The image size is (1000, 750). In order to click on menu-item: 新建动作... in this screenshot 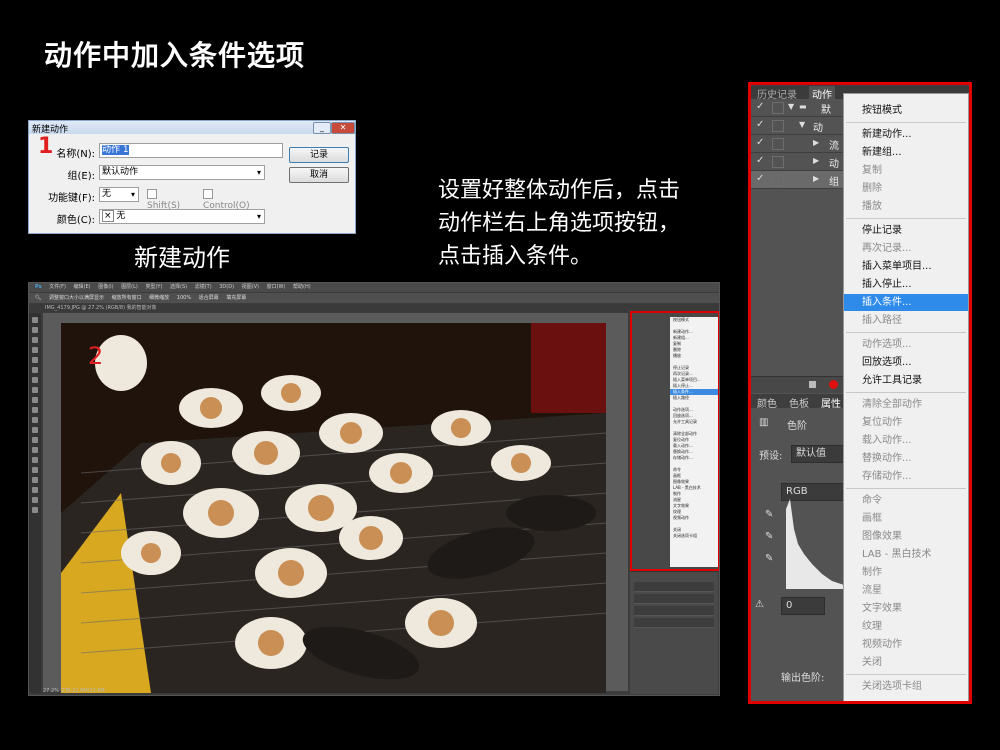, I will do `click(906, 134)`.